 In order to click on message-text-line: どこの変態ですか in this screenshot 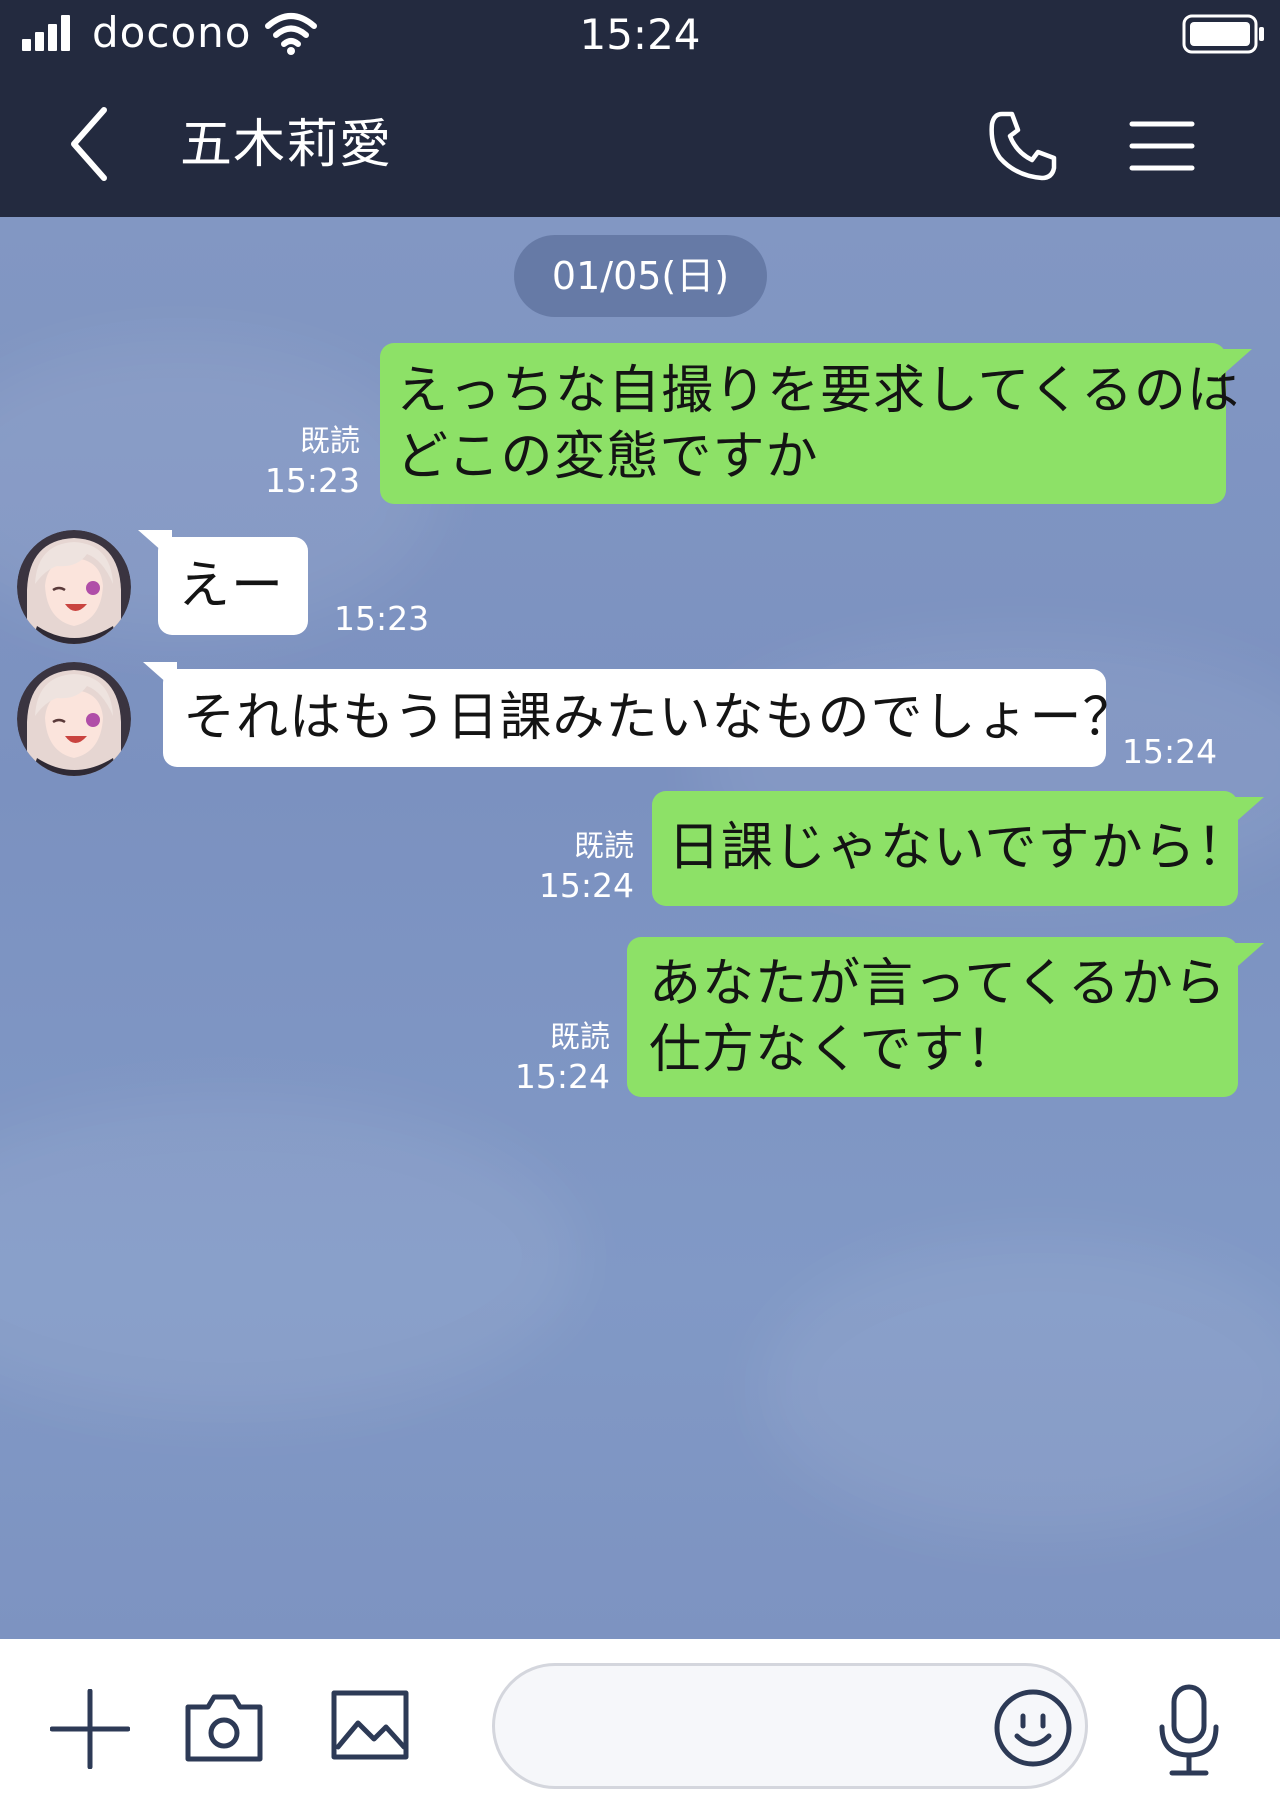, I will do `click(607, 457)`.